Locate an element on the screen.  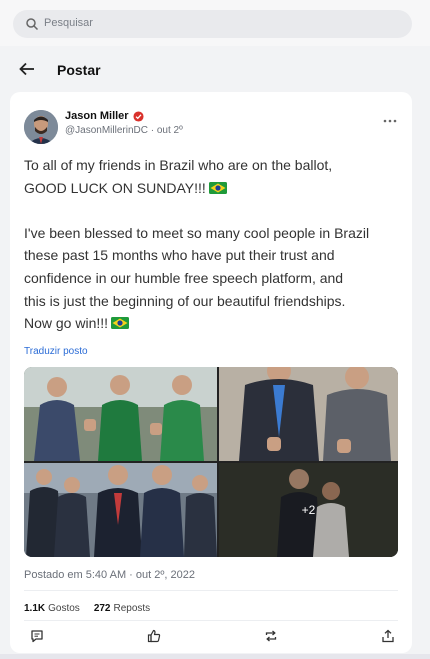
likes-label: Gostos is located at coordinates (64, 608).